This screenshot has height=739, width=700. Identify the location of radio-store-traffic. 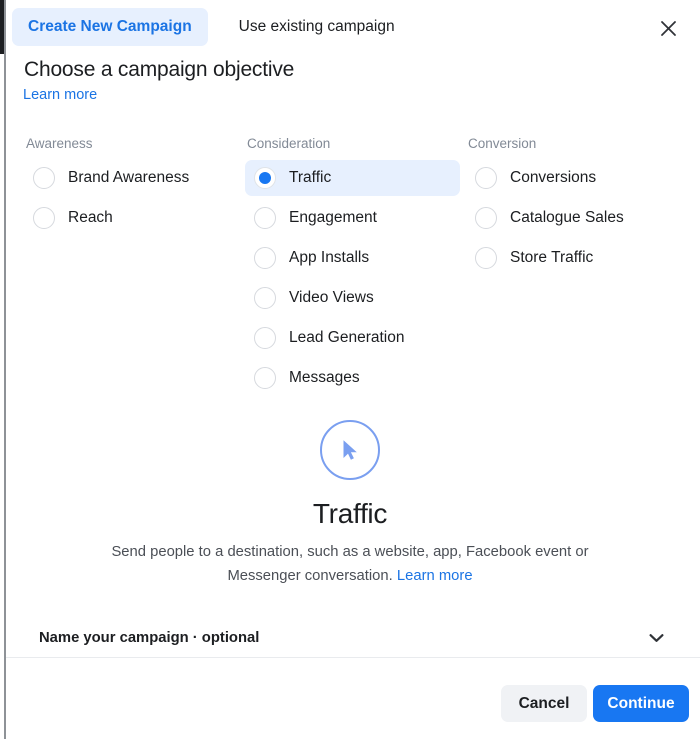
(486, 258).